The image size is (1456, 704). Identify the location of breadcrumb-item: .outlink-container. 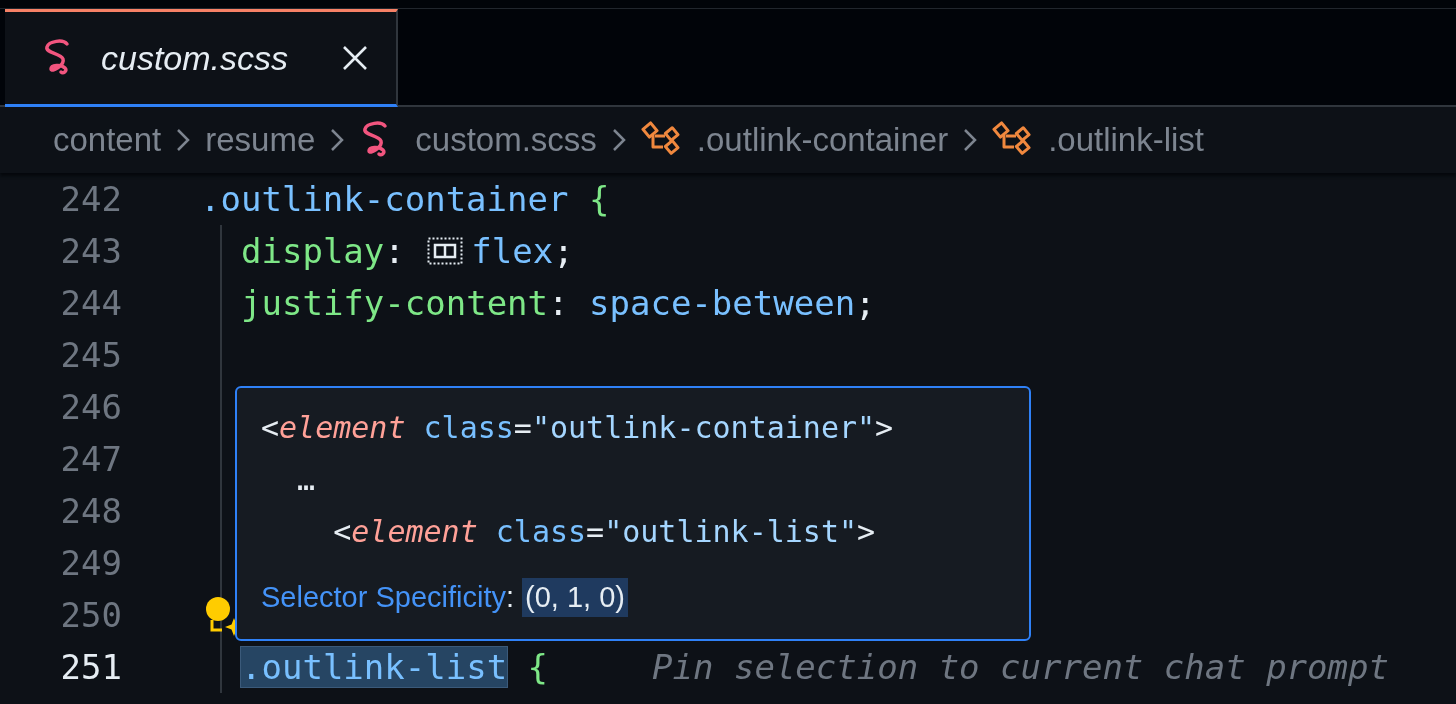
(822, 140).